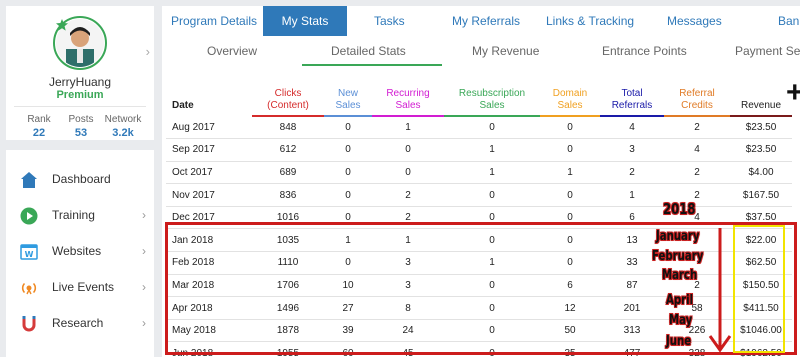  Describe the element at coordinates (408, 93) in the screenshot. I see `header-line: Recurring` at that location.